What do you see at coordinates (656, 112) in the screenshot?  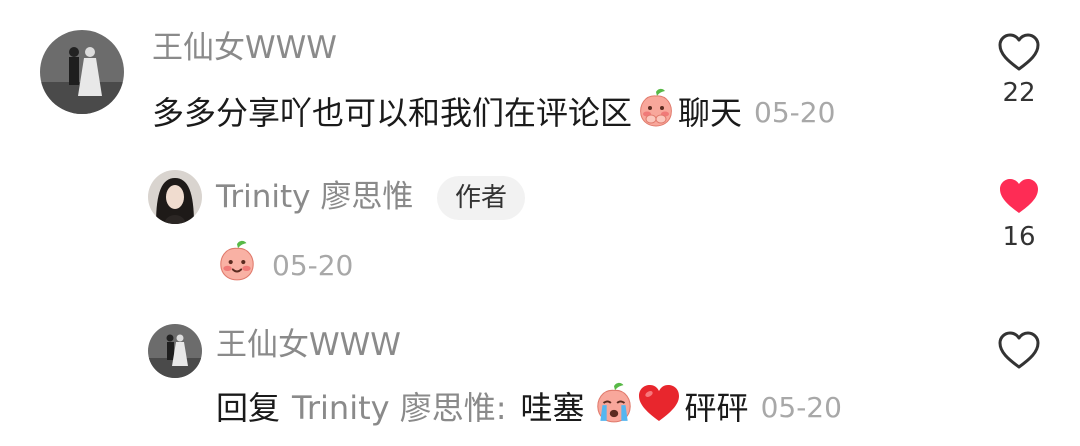 I see `peach-shy-emoji` at bounding box center [656, 112].